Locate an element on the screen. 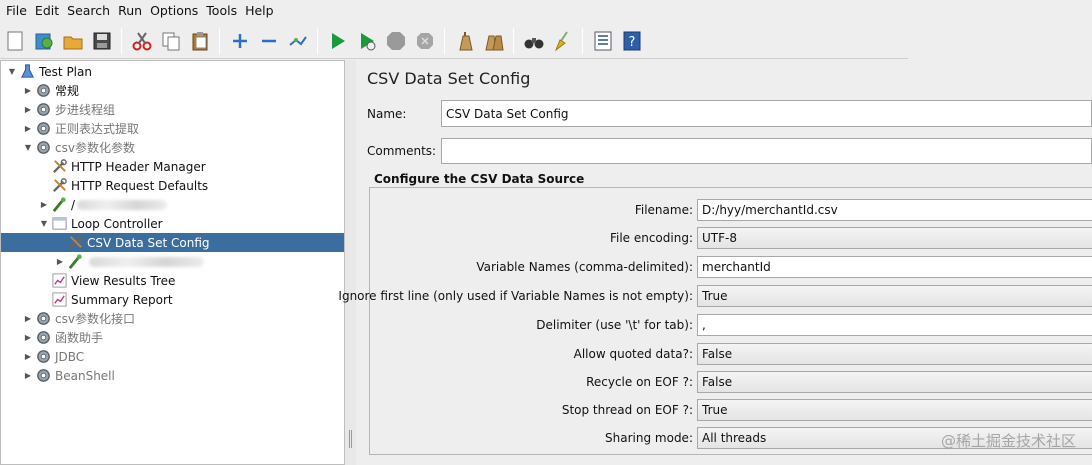 This screenshot has height=465, width=1092. save-button is located at coordinates (101, 41).